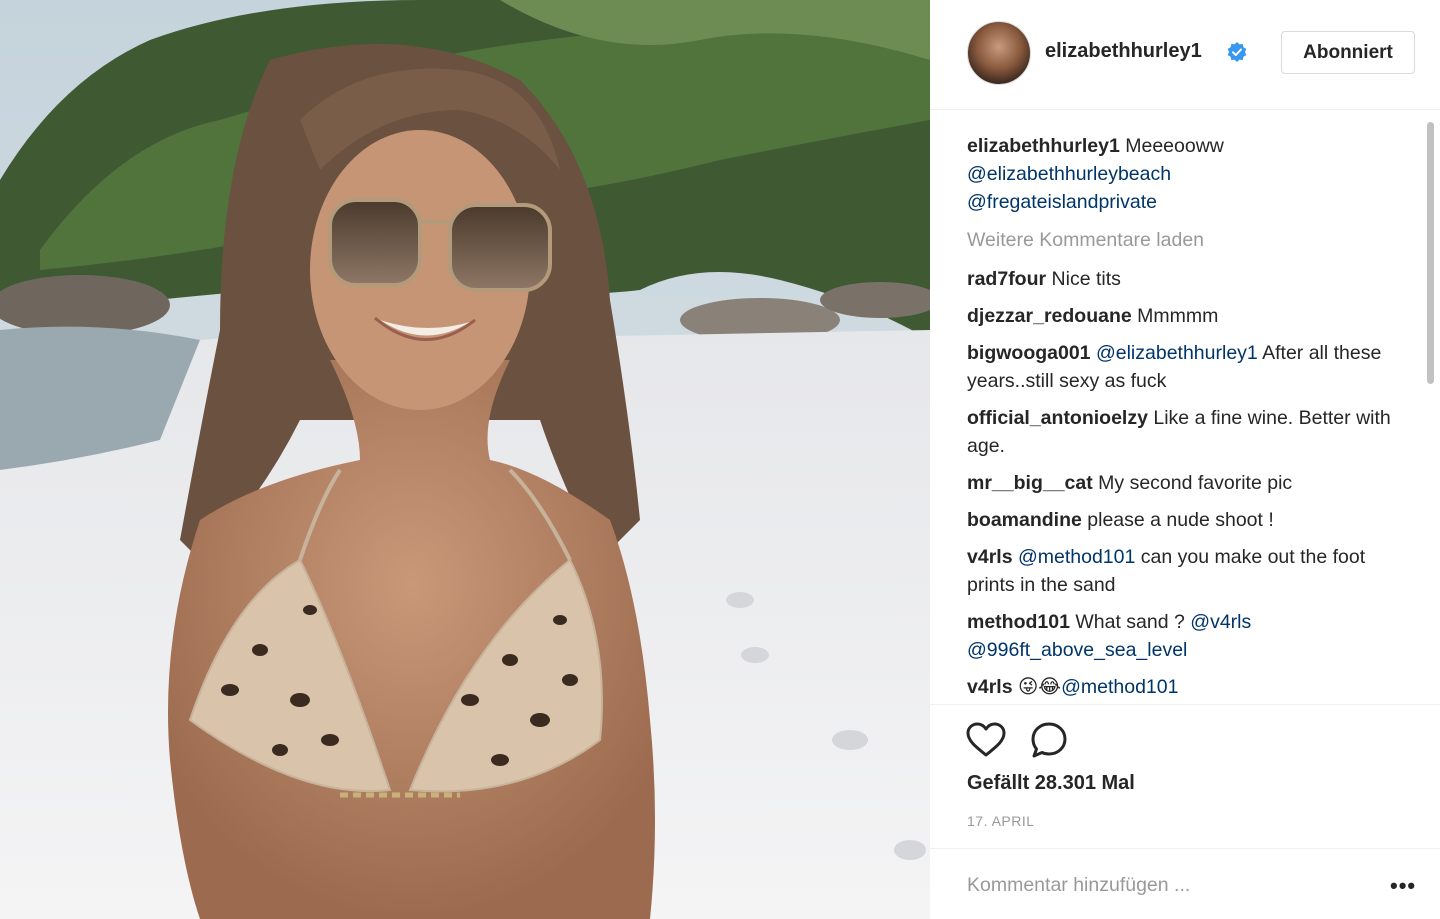 The image size is (1440, 919). Describe the element at coordinates (1187, 240) in the screenshot. I see `load-more-comments-link: Weitere Kommentare laden` at that location.